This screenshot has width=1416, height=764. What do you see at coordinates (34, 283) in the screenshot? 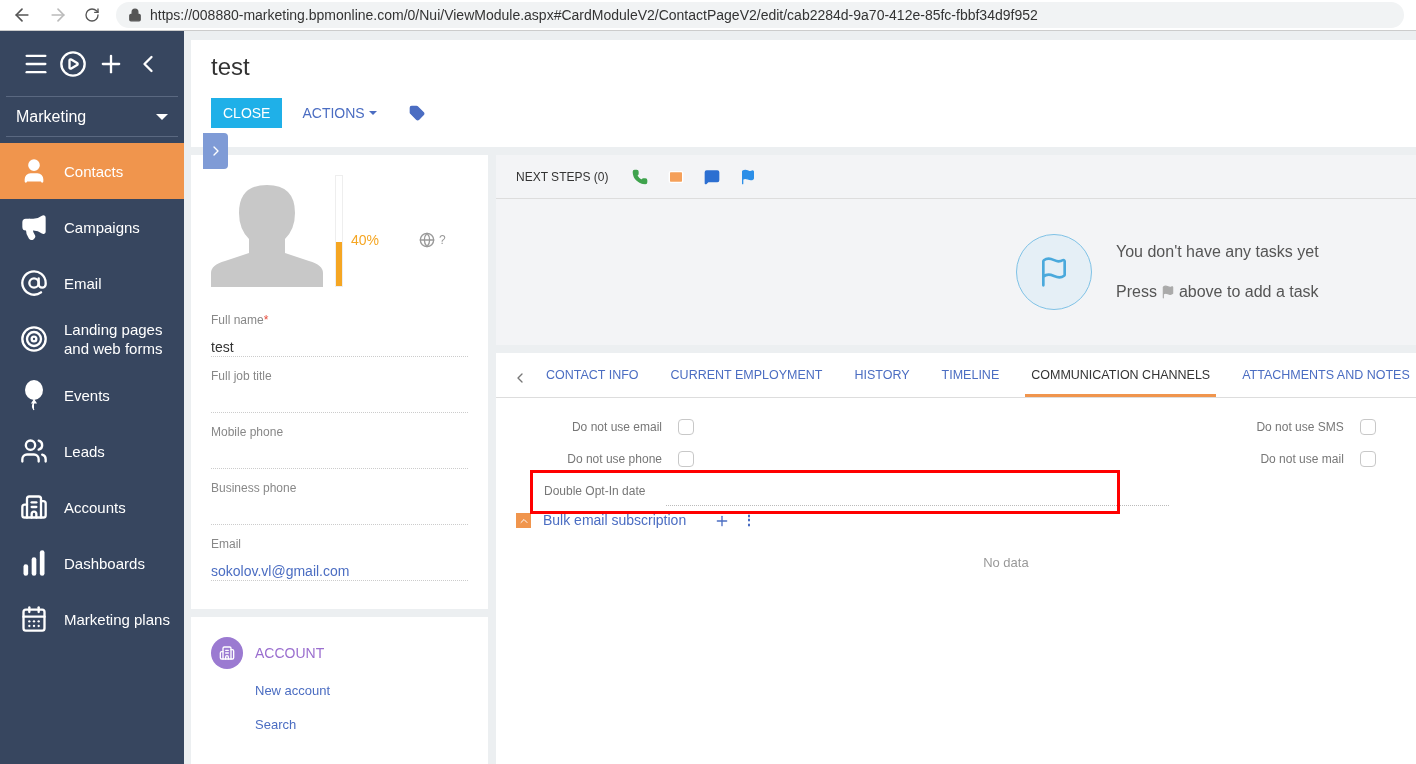
I see `at-sign-icon` at bounding box center [34, 283].